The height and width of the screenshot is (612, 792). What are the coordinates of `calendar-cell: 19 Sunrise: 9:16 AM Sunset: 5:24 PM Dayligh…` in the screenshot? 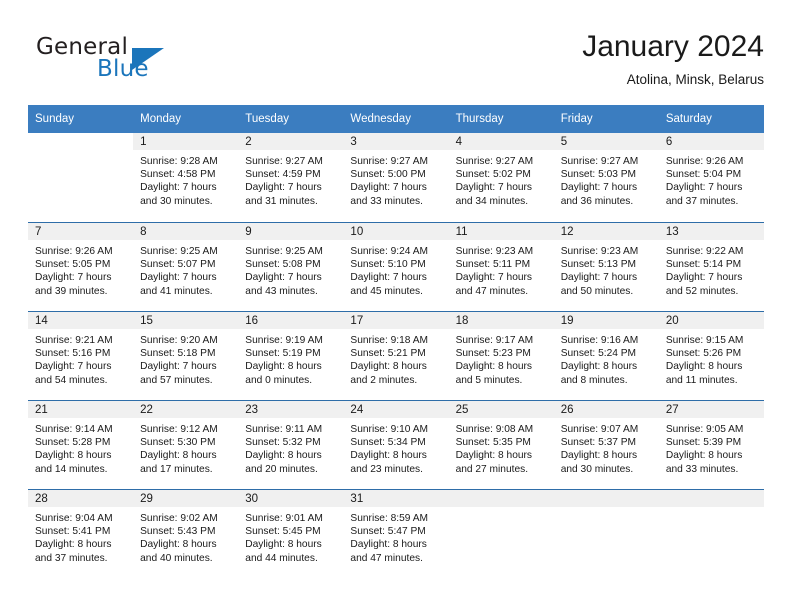 It's located at (606, 355).